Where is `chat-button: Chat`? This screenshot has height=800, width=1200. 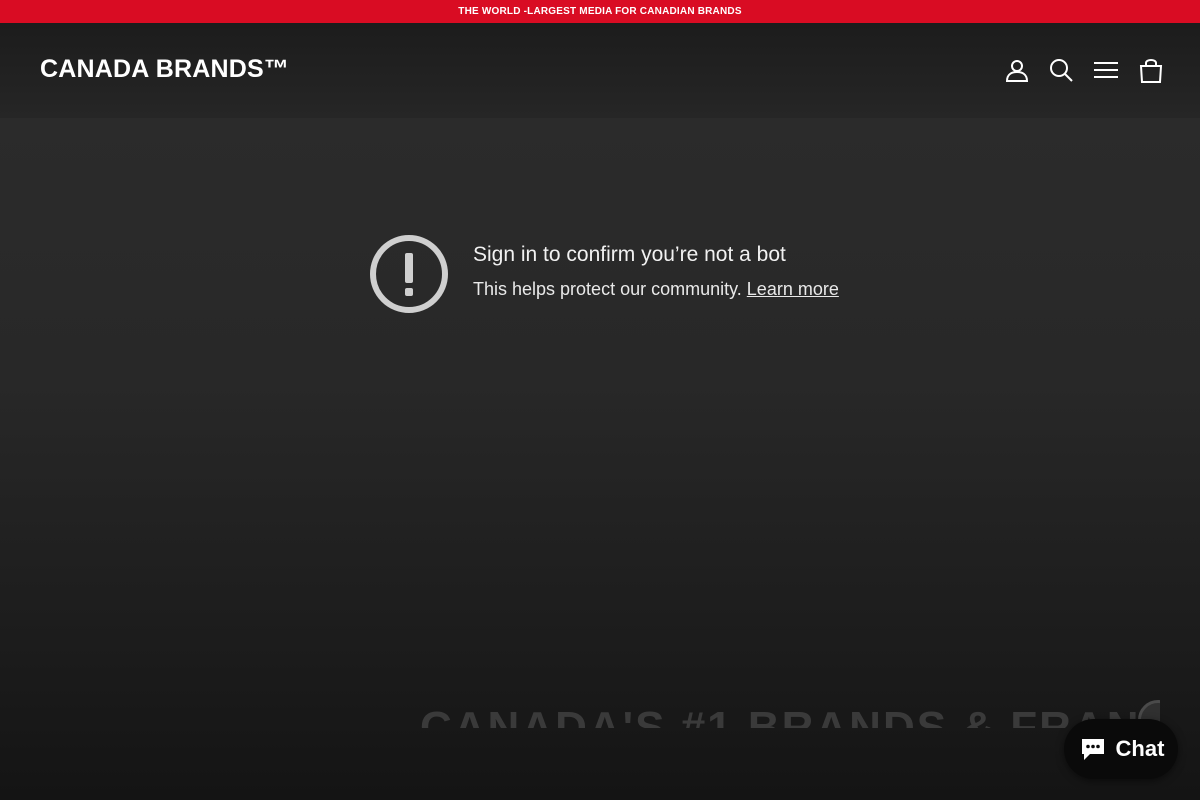 chat-button: Chat is located at coordinates (1121, 749).